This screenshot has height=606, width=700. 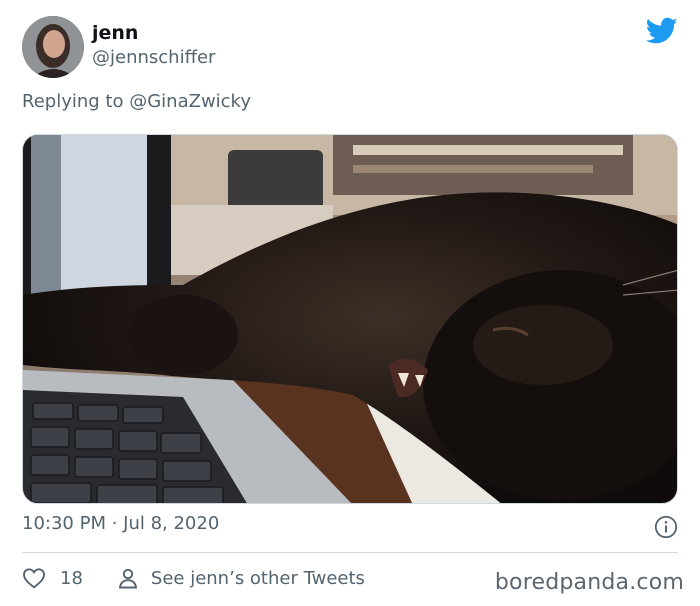 What do you see at coordinates (128, 578) in the screenshot?
I see `person-icon` at bounding box center [128, 578].